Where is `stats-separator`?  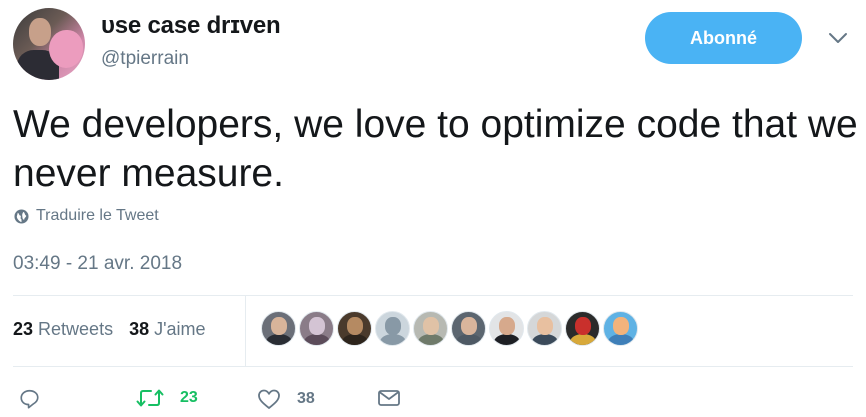
stats-separator is located at coordinates (245, 331).